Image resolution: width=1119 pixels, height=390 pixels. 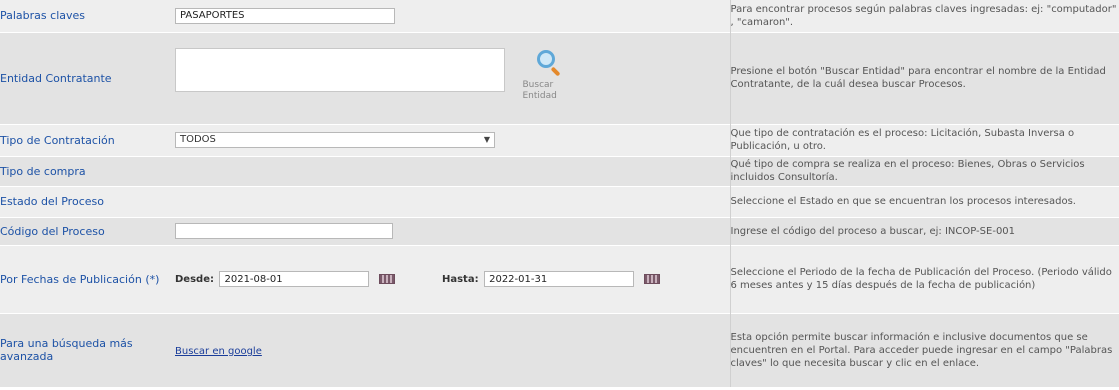 What do you see at coordinates (87, 139) in the screenshot?
I see `contract-type-label: Tipo de Contratación` at bounding box center [87, 139].